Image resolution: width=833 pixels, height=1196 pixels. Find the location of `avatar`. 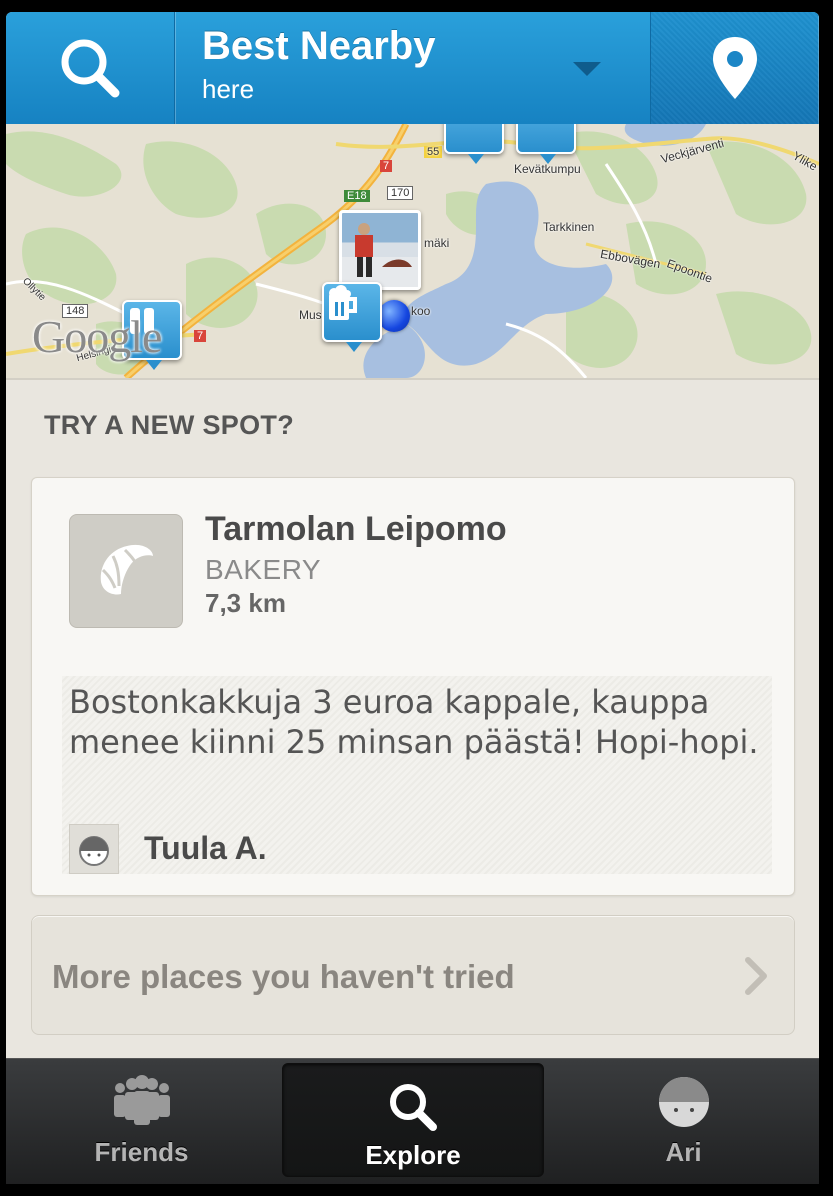

avatar is located at coordinates (94, 849).